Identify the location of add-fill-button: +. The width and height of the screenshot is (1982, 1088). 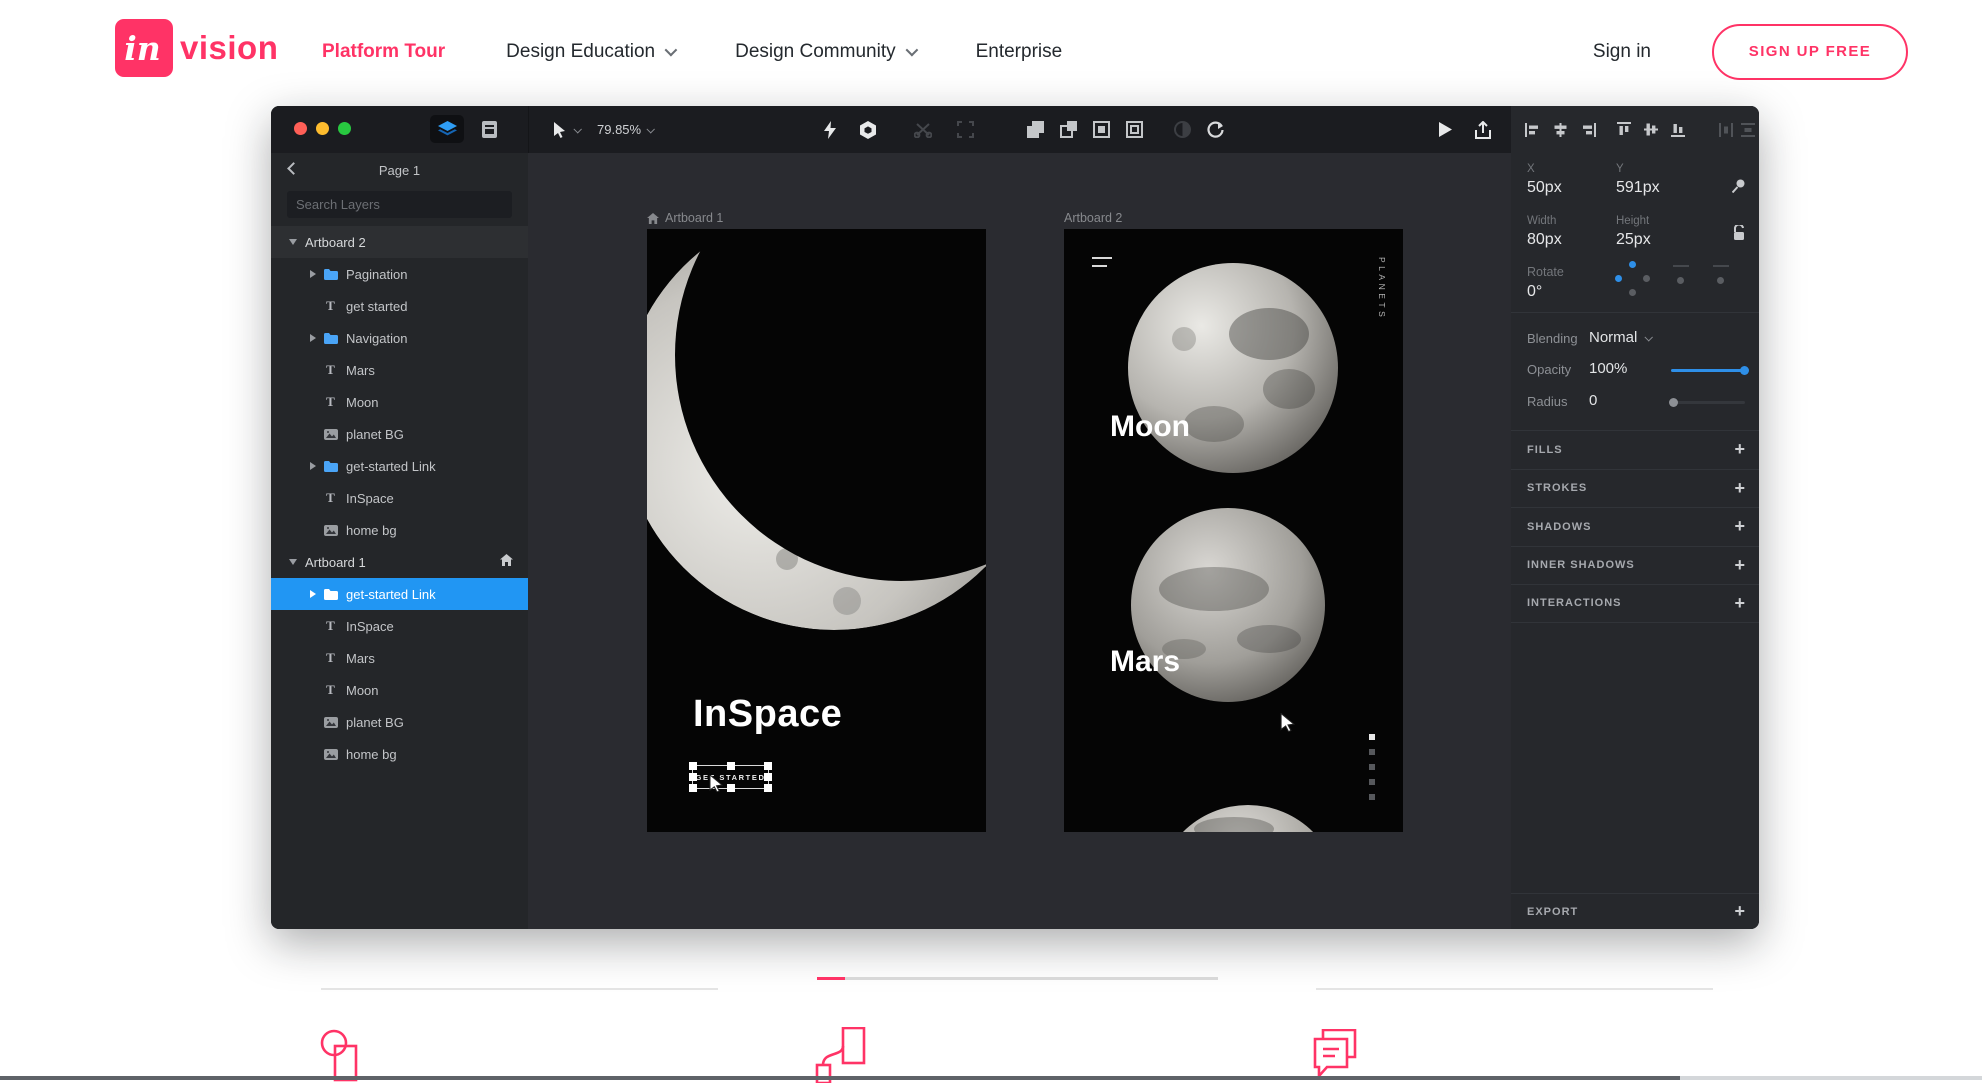
(1739, 449).